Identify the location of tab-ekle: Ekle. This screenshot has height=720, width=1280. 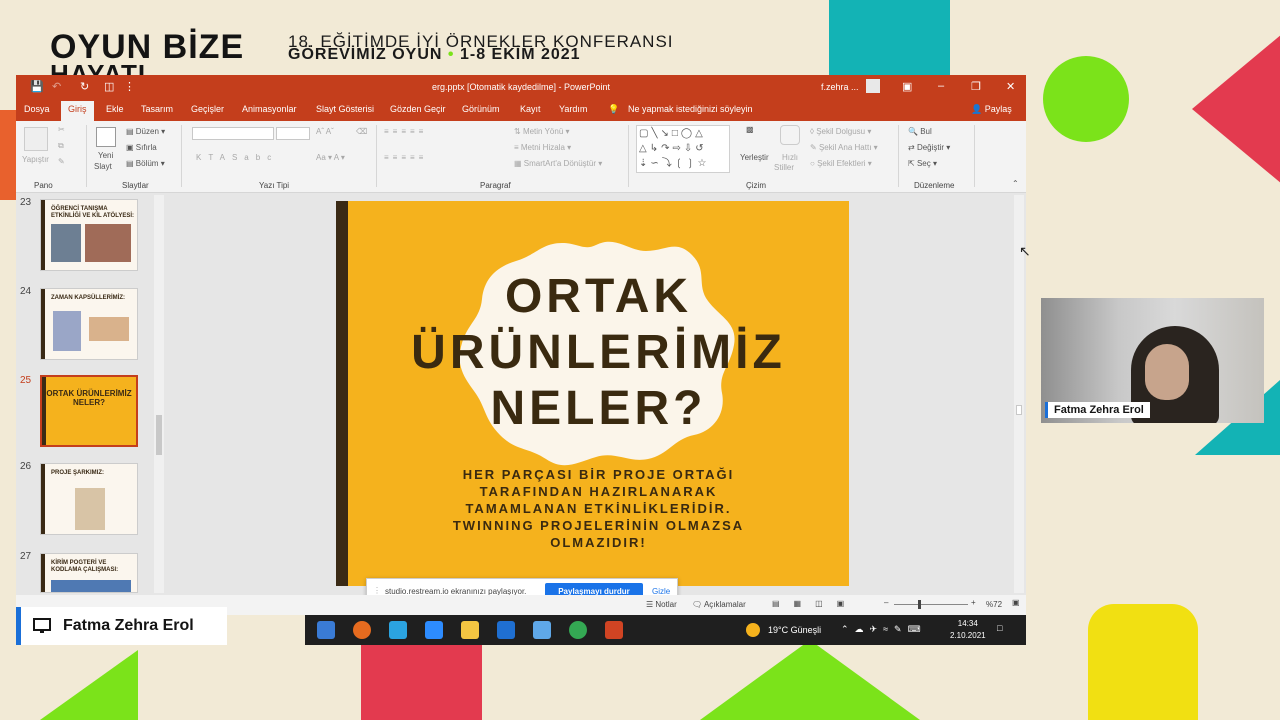
(115, 109).